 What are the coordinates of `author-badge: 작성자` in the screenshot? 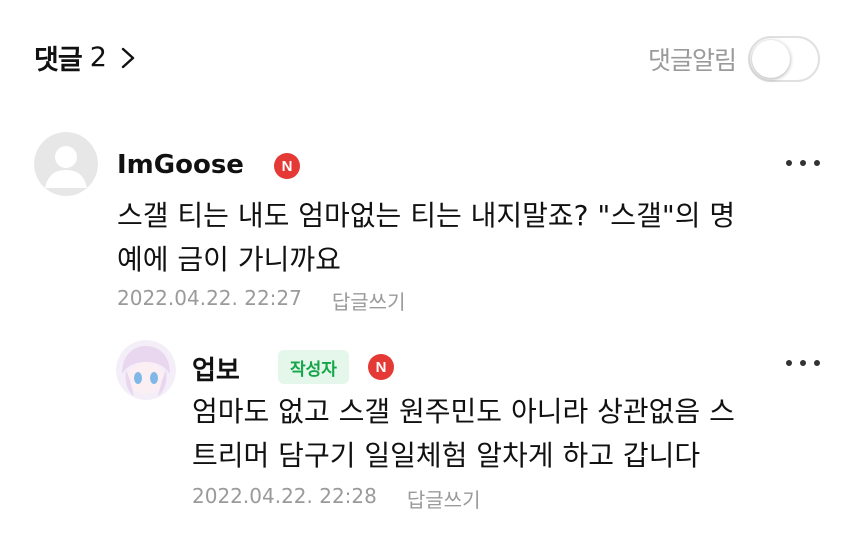 It's located at (313, 367).